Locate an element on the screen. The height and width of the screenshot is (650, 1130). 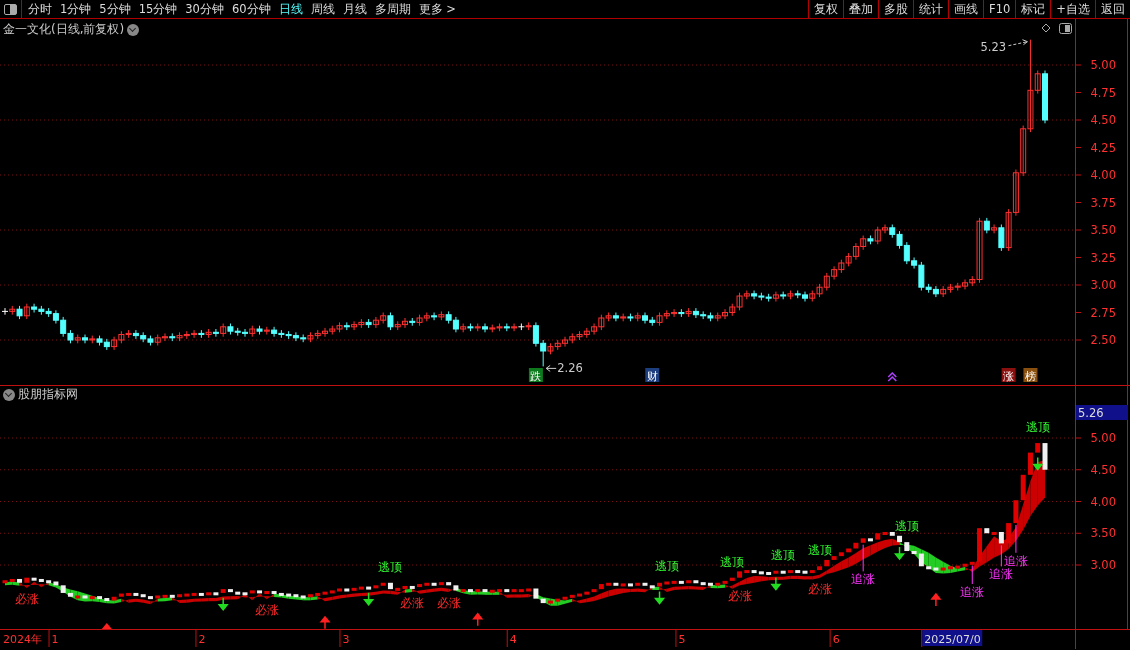
period-tab: 5分钟 is located at coordinates (115, 9).